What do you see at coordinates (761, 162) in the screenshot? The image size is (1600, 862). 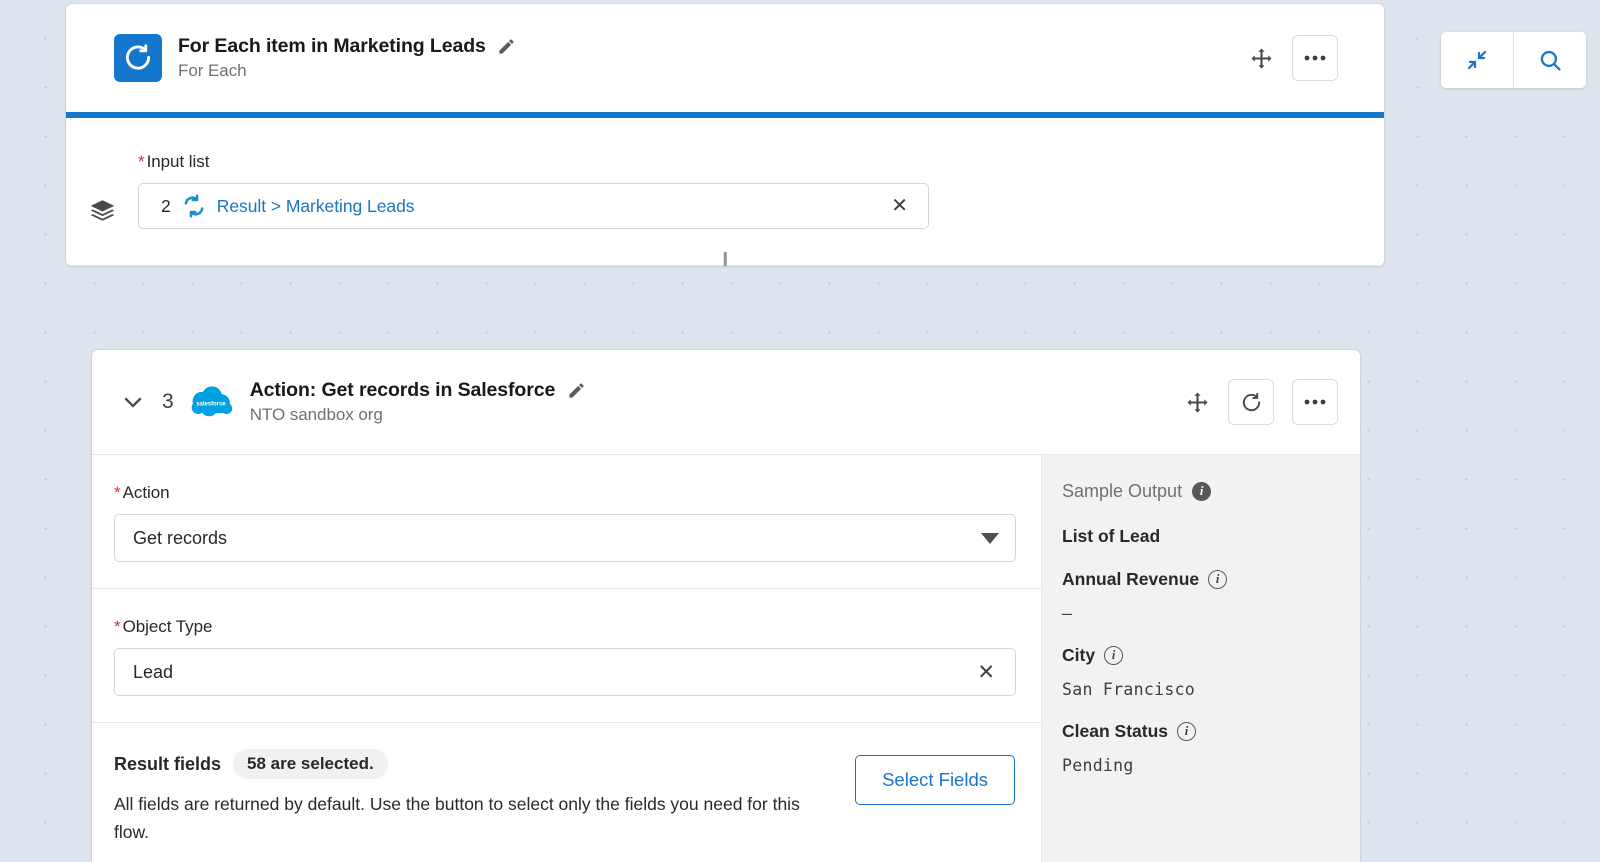 I see `input-list-label: * Input list` at bounding box center [761, 162].